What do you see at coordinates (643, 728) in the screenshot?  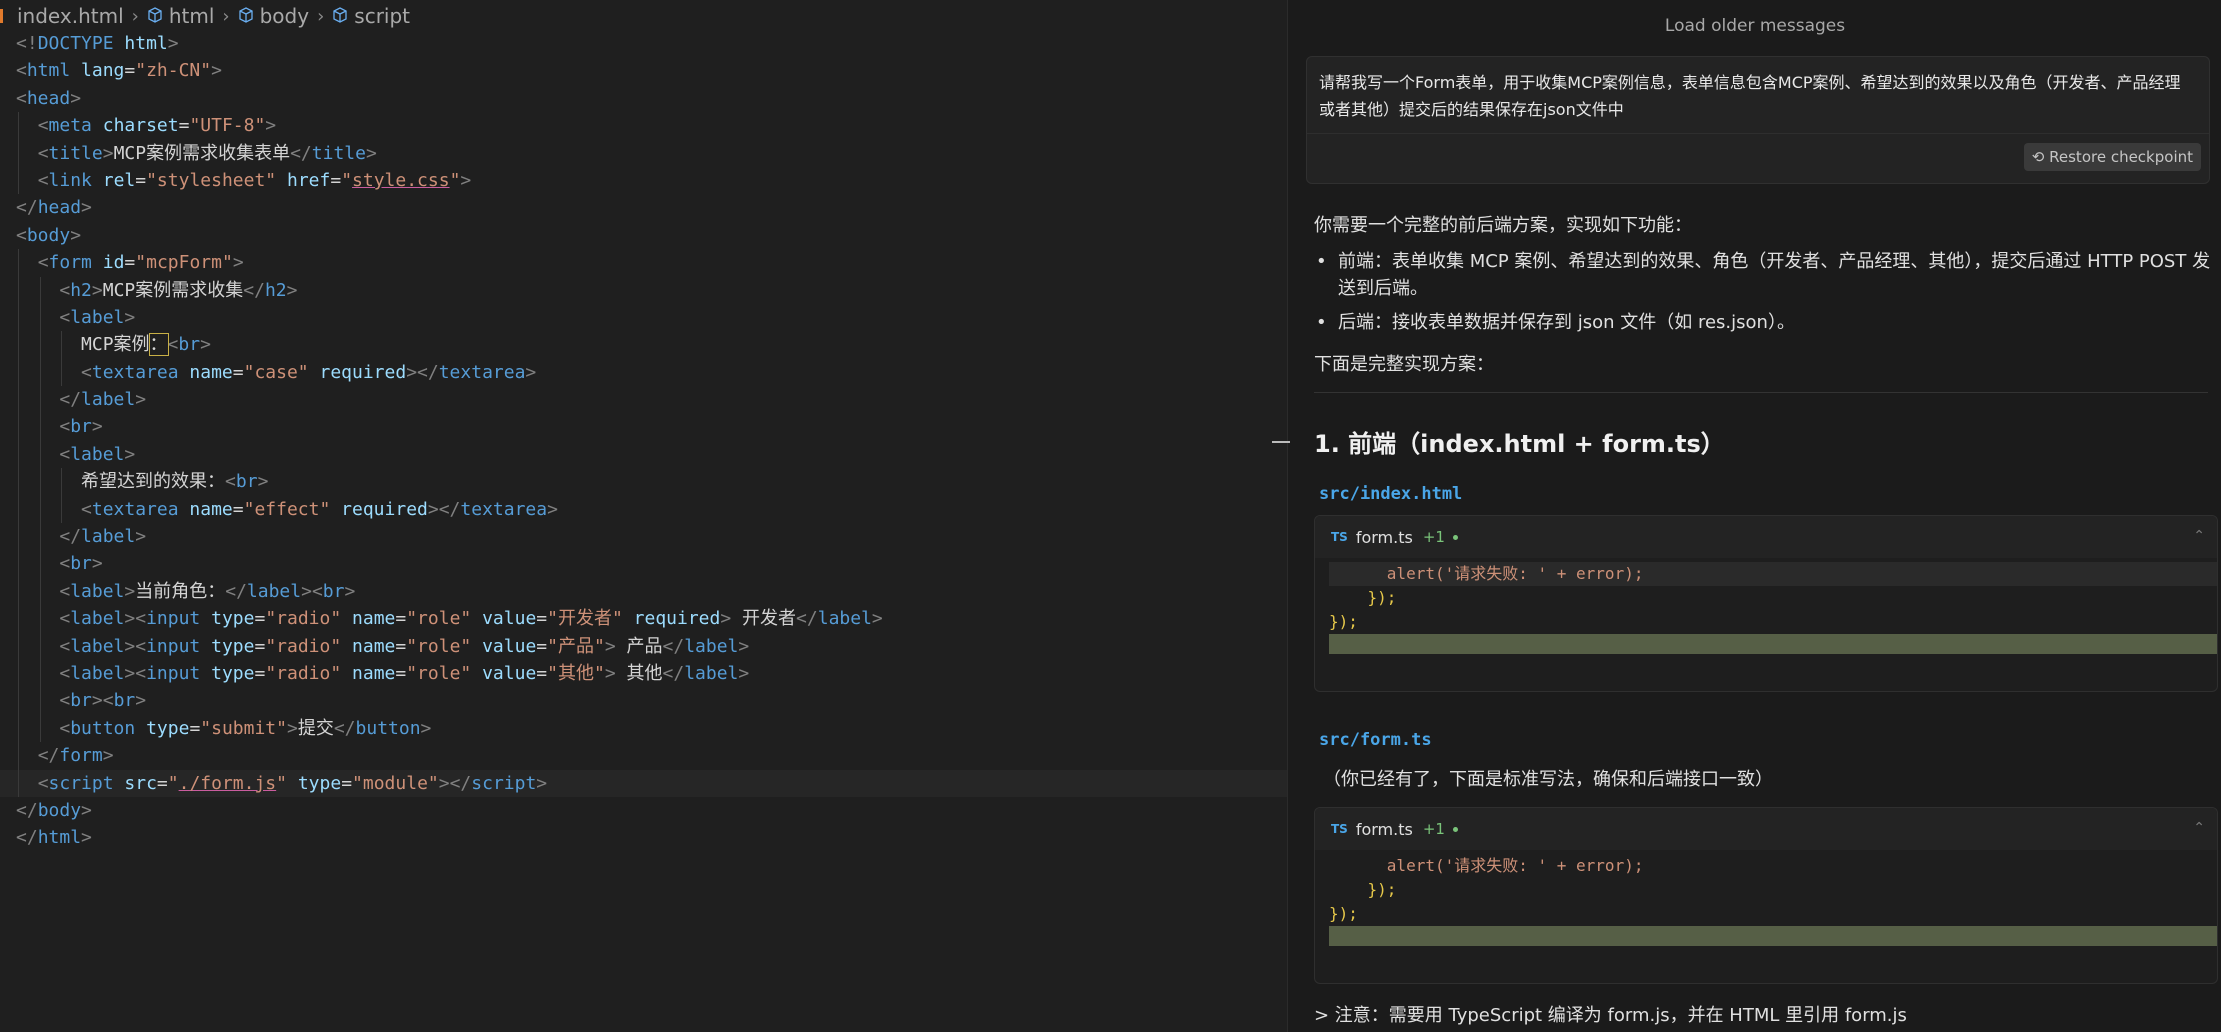 I see `code-line: <button type="submit">提交</button>` at bounding box center [643, 728].